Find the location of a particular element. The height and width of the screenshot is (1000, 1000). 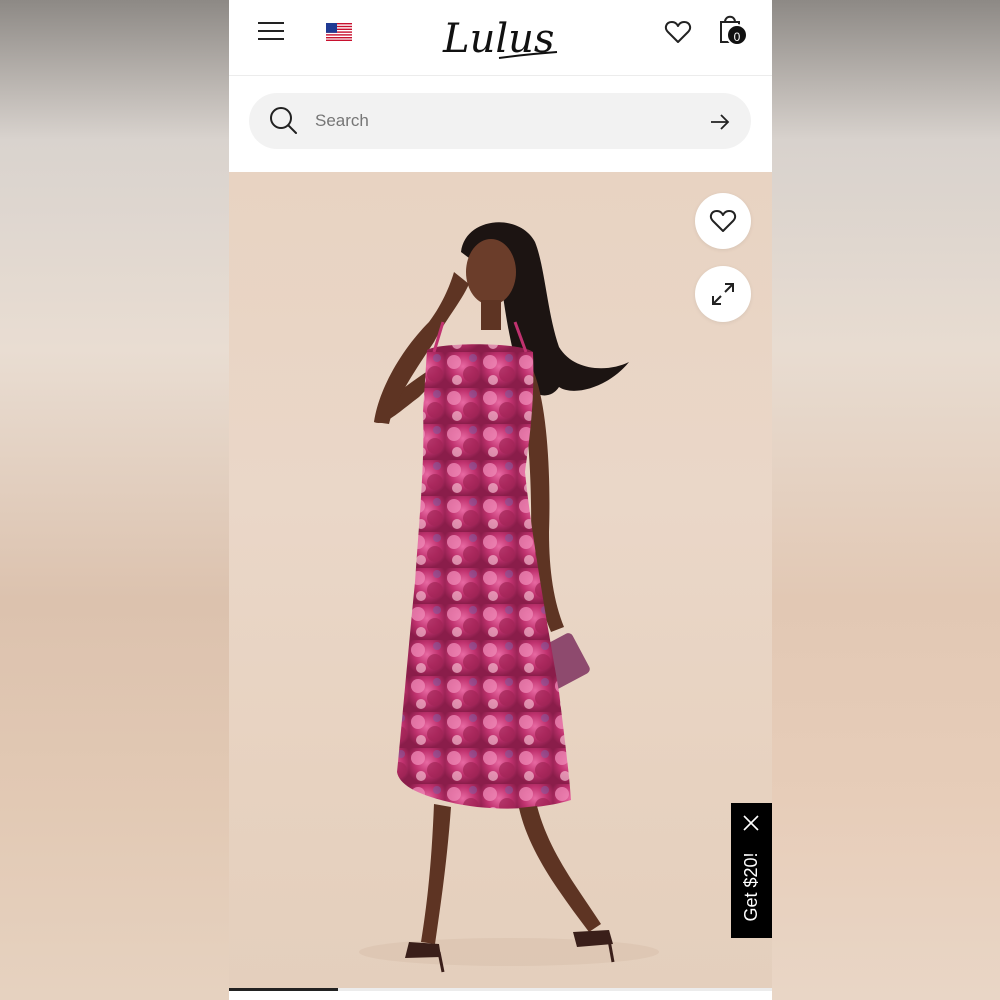

expand-image-button is located at coordinates (723, 294).